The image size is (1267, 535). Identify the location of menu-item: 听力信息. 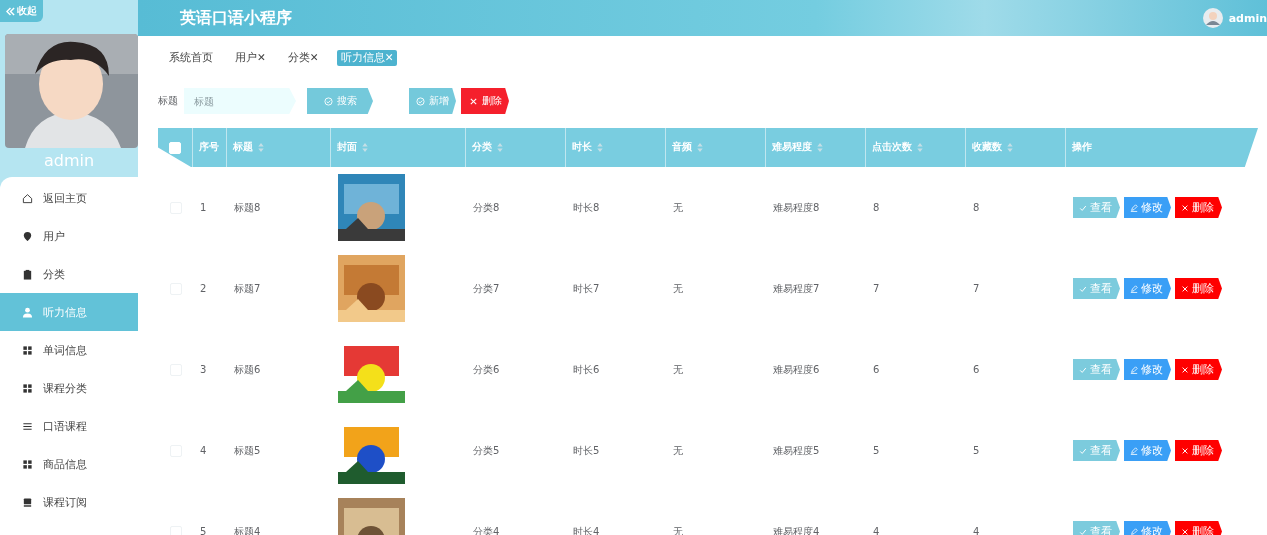
(69, 312).